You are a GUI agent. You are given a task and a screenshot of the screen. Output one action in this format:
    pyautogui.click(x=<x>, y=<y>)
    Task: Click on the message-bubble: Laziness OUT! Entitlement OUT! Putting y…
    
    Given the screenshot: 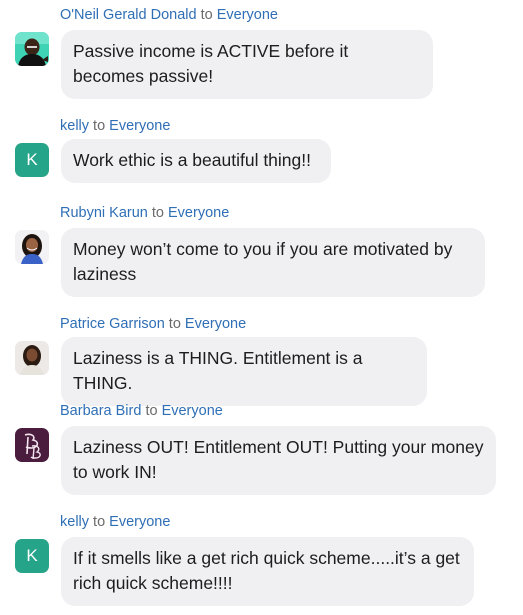 What is the action you would take?
    pyautogui.click(x=278, y=460)
    